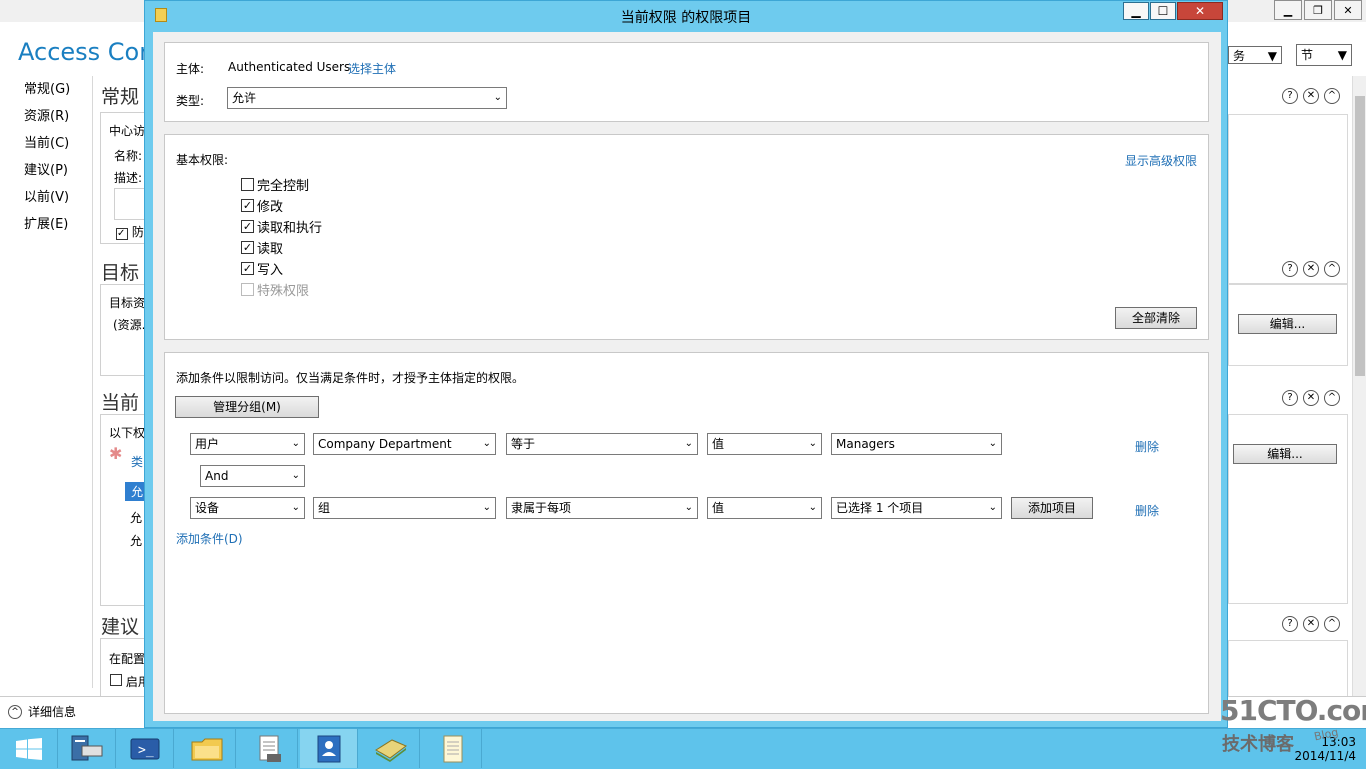  Describe the element at coordinates (283, 291) in the screenshot. I see `perm-special-label: 特殊权限` at that location.